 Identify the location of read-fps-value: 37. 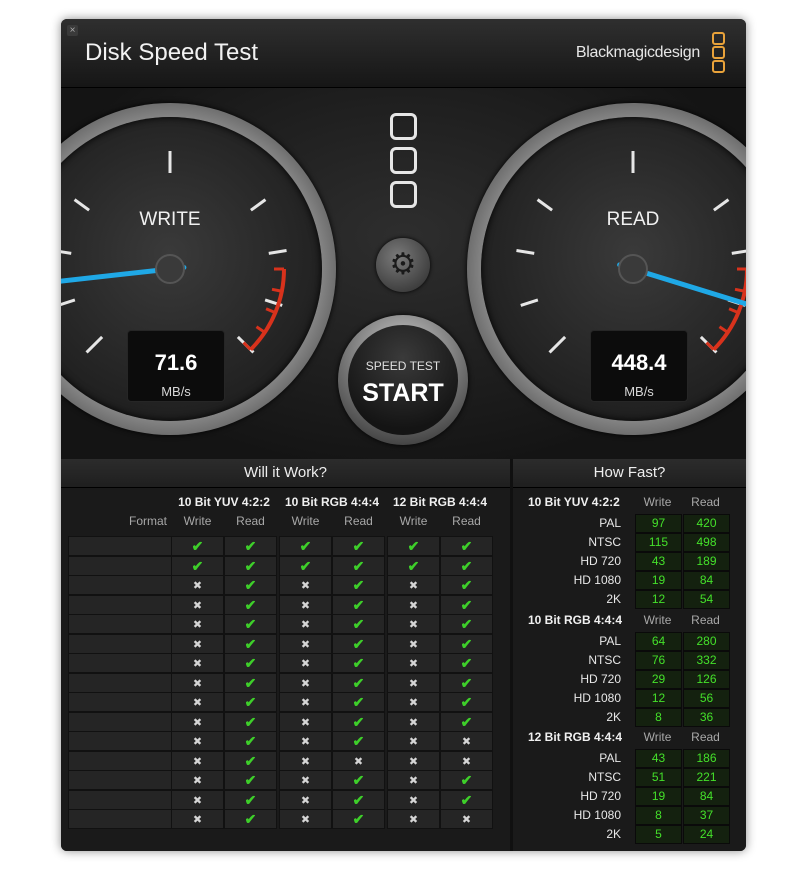
(706, 815).